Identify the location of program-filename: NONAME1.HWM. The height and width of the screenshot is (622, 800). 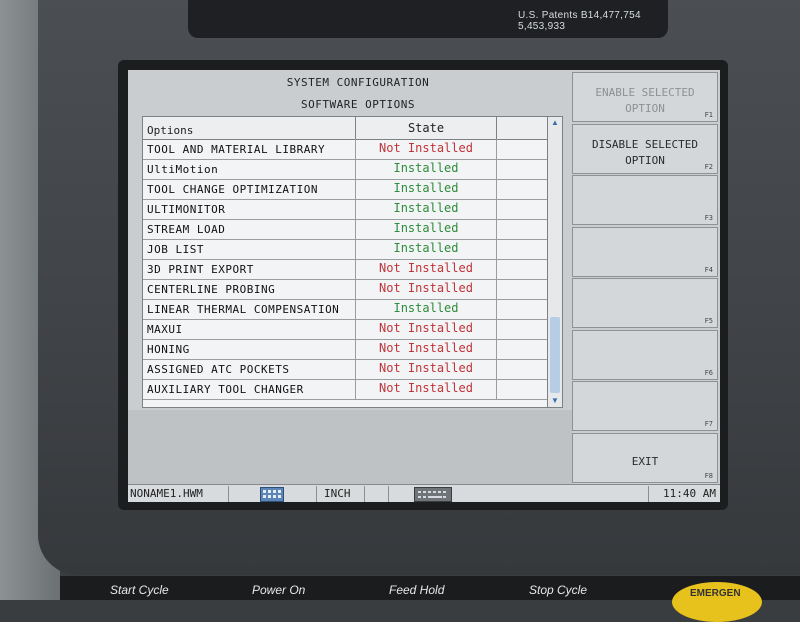
(166, 493).